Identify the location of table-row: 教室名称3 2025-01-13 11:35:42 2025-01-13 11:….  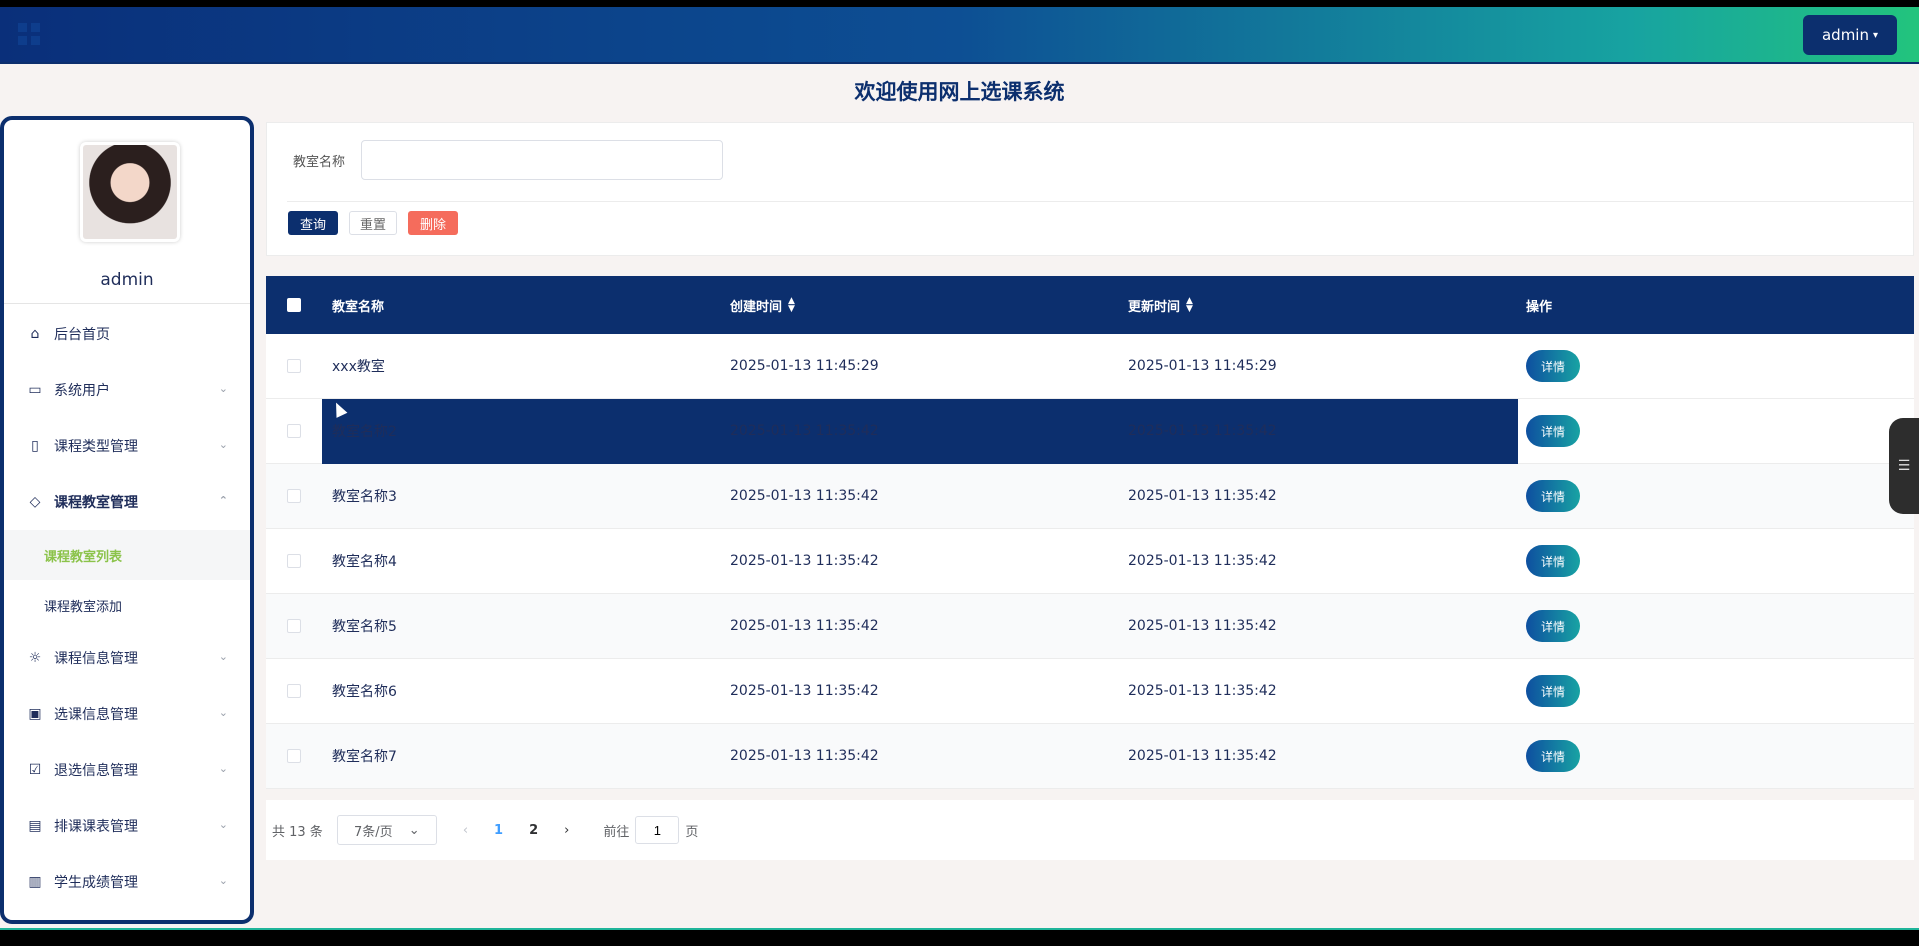
(1090, 496).